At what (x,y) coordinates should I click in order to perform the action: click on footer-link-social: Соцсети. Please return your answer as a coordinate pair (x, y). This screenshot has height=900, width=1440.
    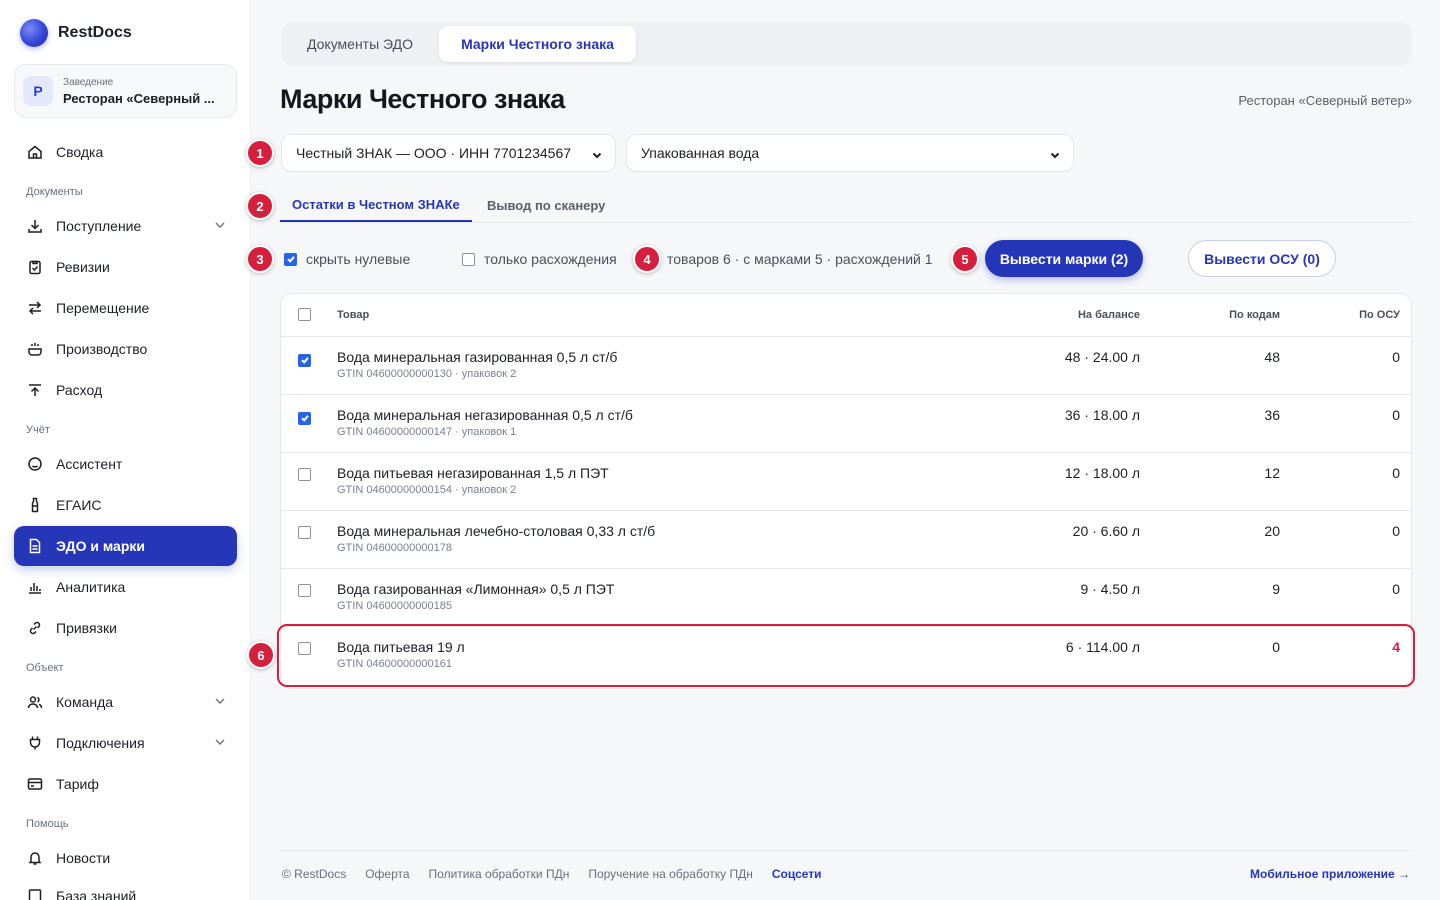
    Looking at the image, I should click on (797, 874).